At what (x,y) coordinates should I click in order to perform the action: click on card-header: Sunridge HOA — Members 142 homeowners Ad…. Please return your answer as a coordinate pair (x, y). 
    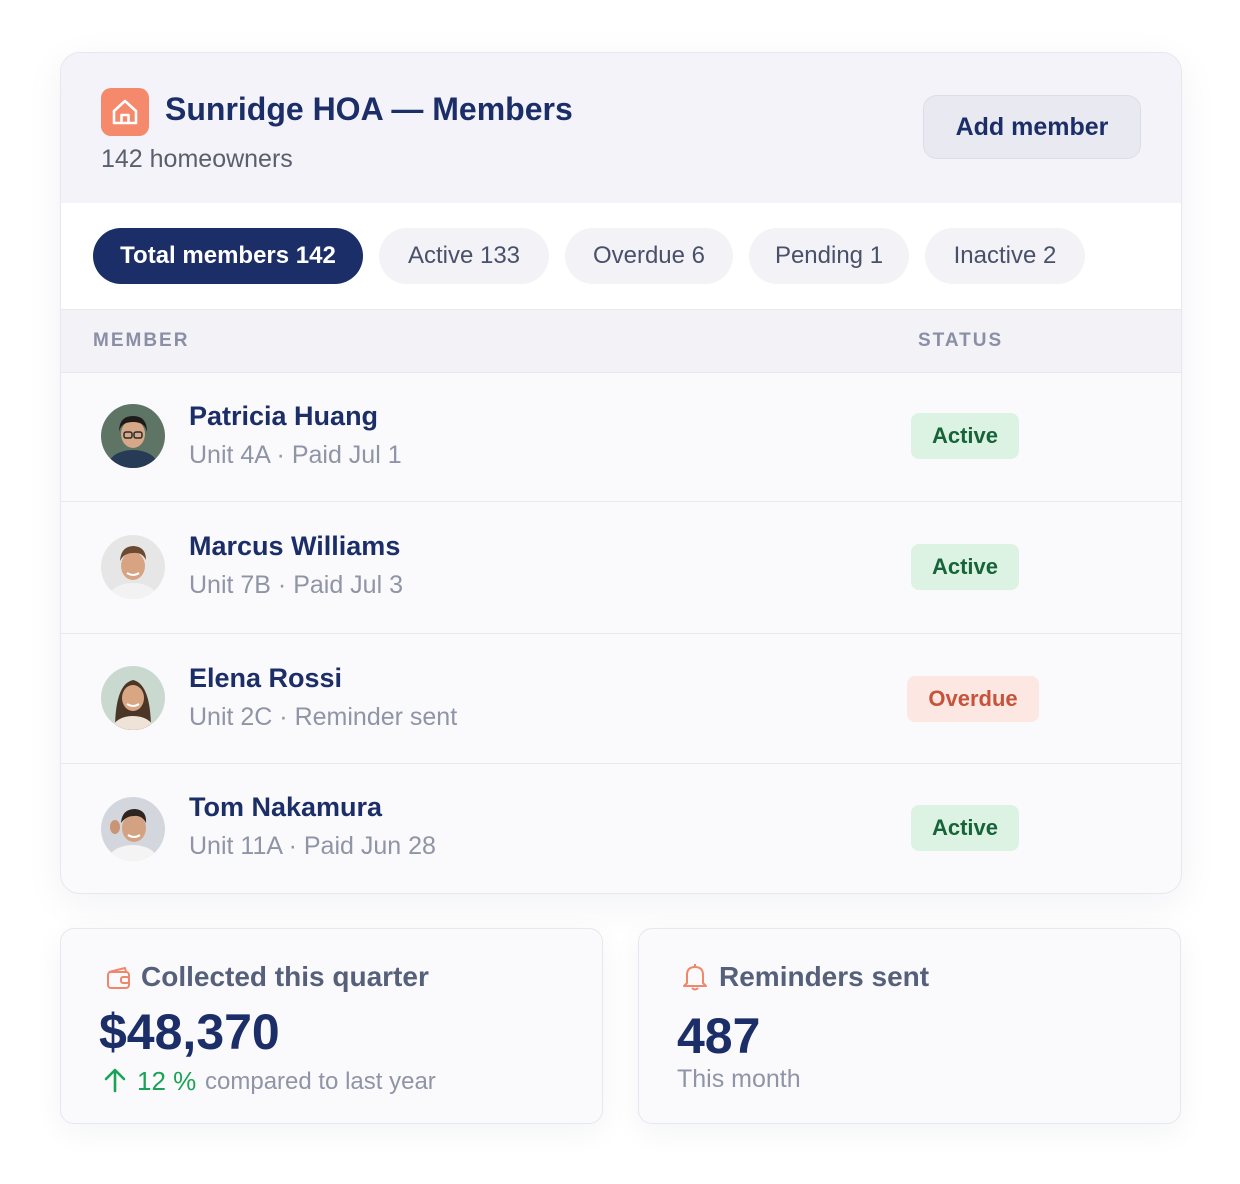
    Looking at the image, I should click on (621, 128).